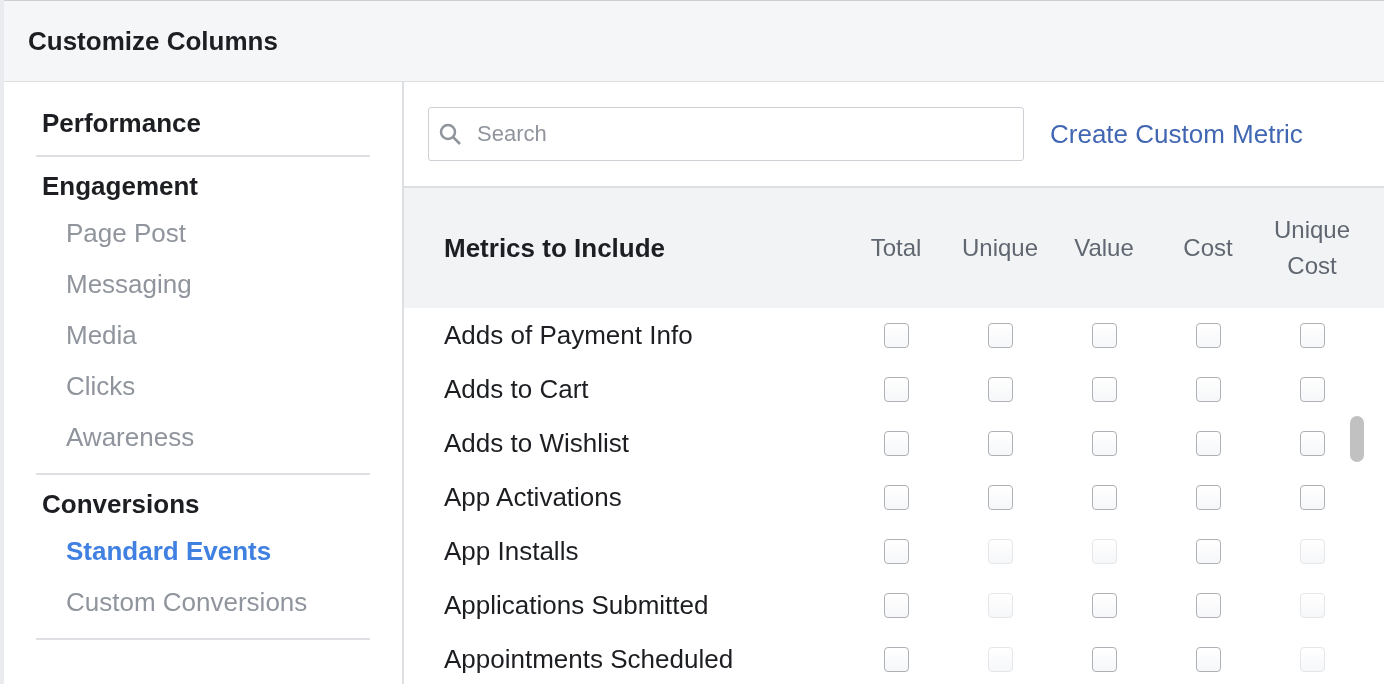 The width and height of the screenshot is (1384, 684). Describe the element at coordinates (1208, 248) in the screenshot. I see `column-header: Cost` at that location.